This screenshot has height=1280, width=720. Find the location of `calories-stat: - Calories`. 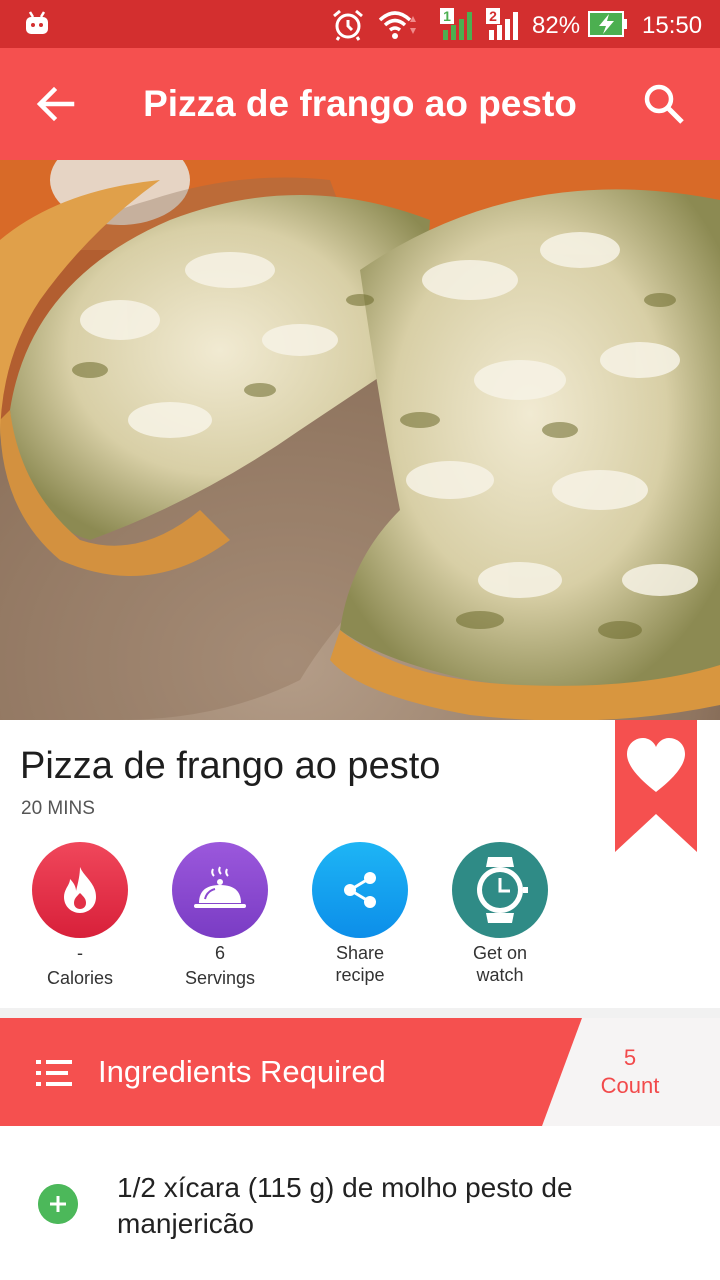

calories-stat: - Calories is located at coordinates (80, 915).